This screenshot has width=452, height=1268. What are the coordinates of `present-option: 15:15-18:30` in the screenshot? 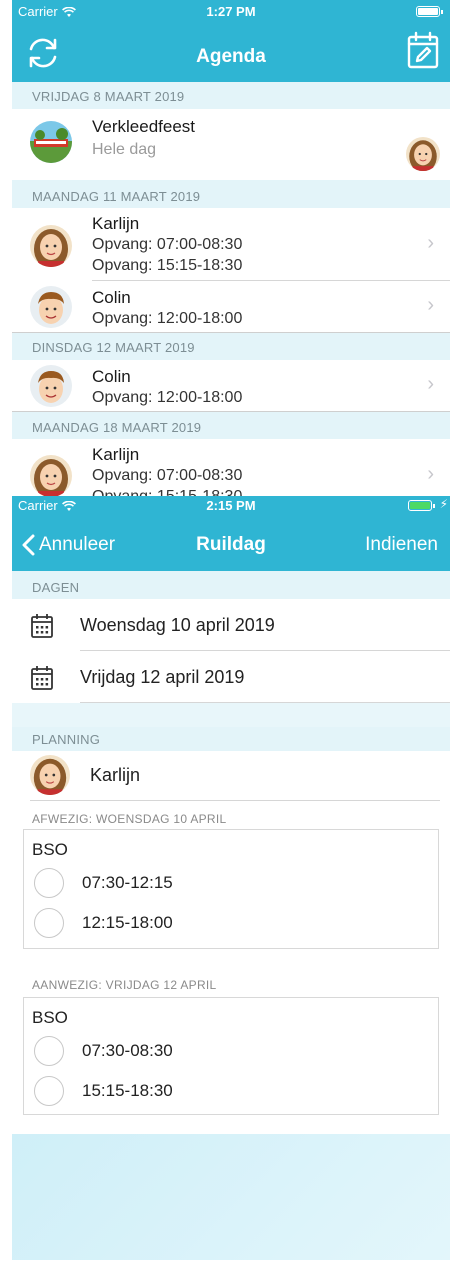 It's located at (103, 1091).